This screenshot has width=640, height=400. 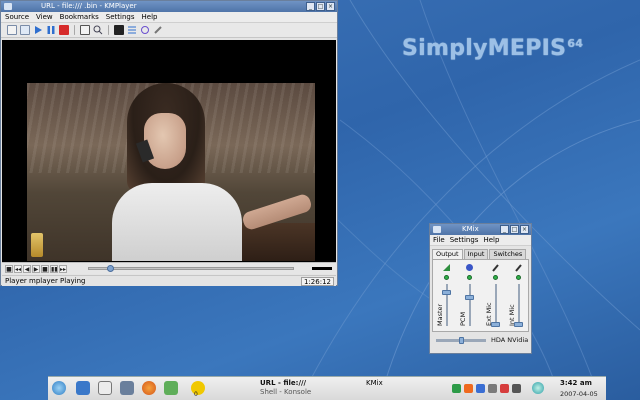 I want to click on print-tray-icon, so click(x=516, y=388).